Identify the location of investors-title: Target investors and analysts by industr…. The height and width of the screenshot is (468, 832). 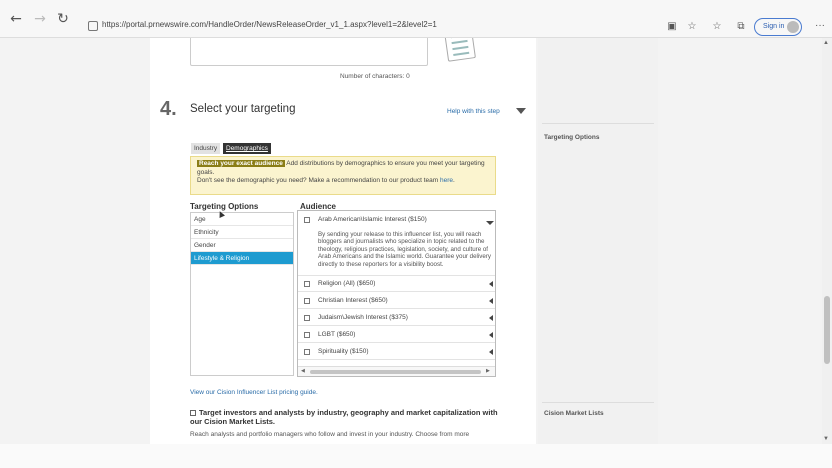
(344, 417).